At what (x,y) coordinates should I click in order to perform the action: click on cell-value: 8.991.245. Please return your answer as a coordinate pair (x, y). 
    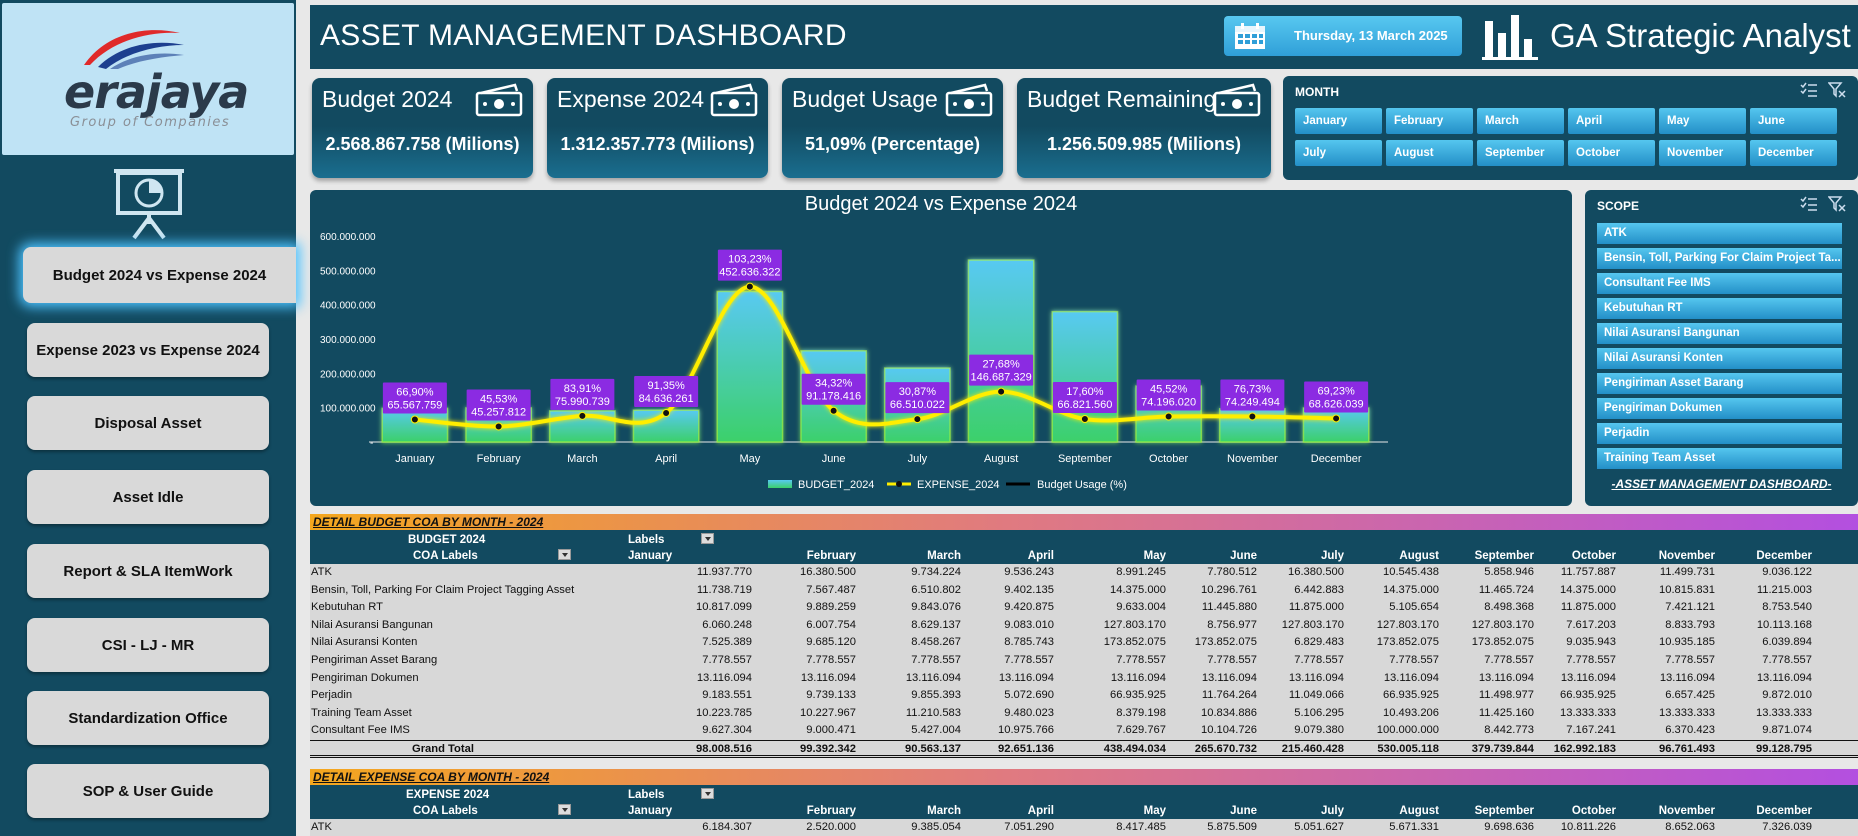
    Looking at the image, I should click on (1141, 572).